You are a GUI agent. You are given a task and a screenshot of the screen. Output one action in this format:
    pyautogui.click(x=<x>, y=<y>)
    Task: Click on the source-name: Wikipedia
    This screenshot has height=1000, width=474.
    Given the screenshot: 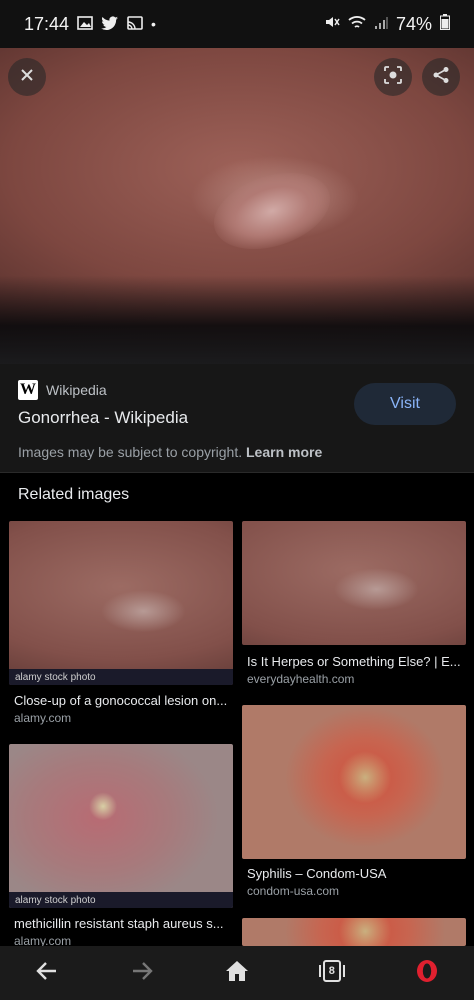 What is the action you would take?
    pyautogui.click(x=76, y=390)
    